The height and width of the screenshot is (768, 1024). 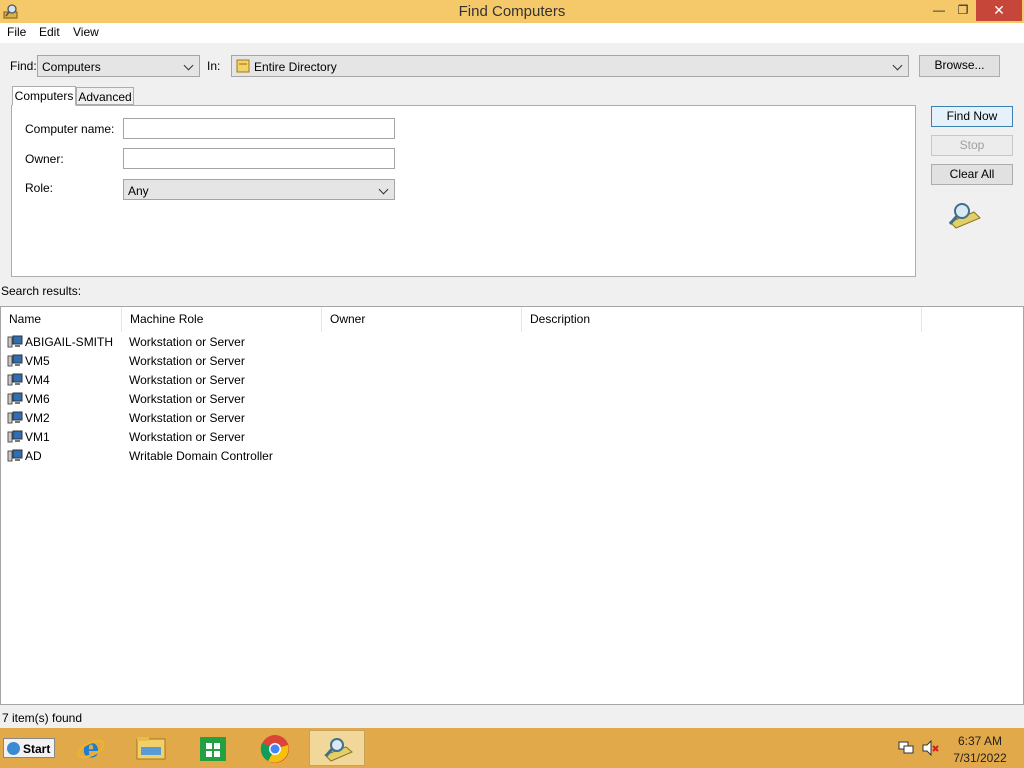 What do you see at coordinates (972, 145) in the screenshot?
I see `stop-button: Stop` at bounding box center [972, 145].